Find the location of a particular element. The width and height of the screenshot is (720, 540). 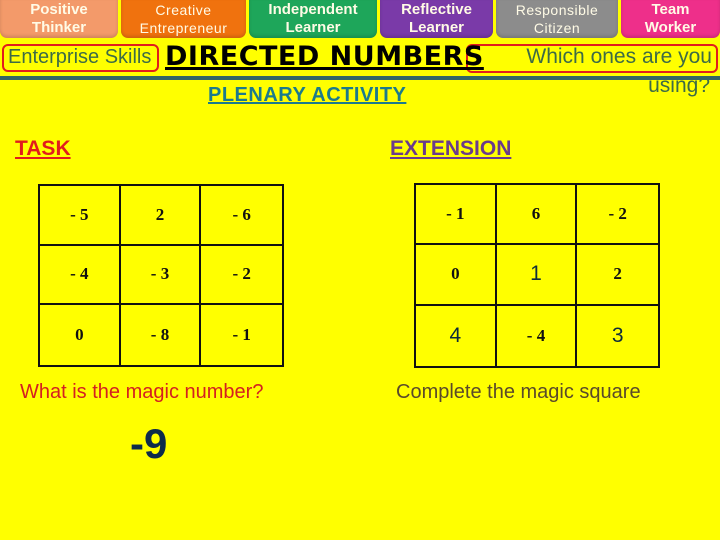

skill-tab-line2: Entrepreneur is located at coordinates (183, 28).